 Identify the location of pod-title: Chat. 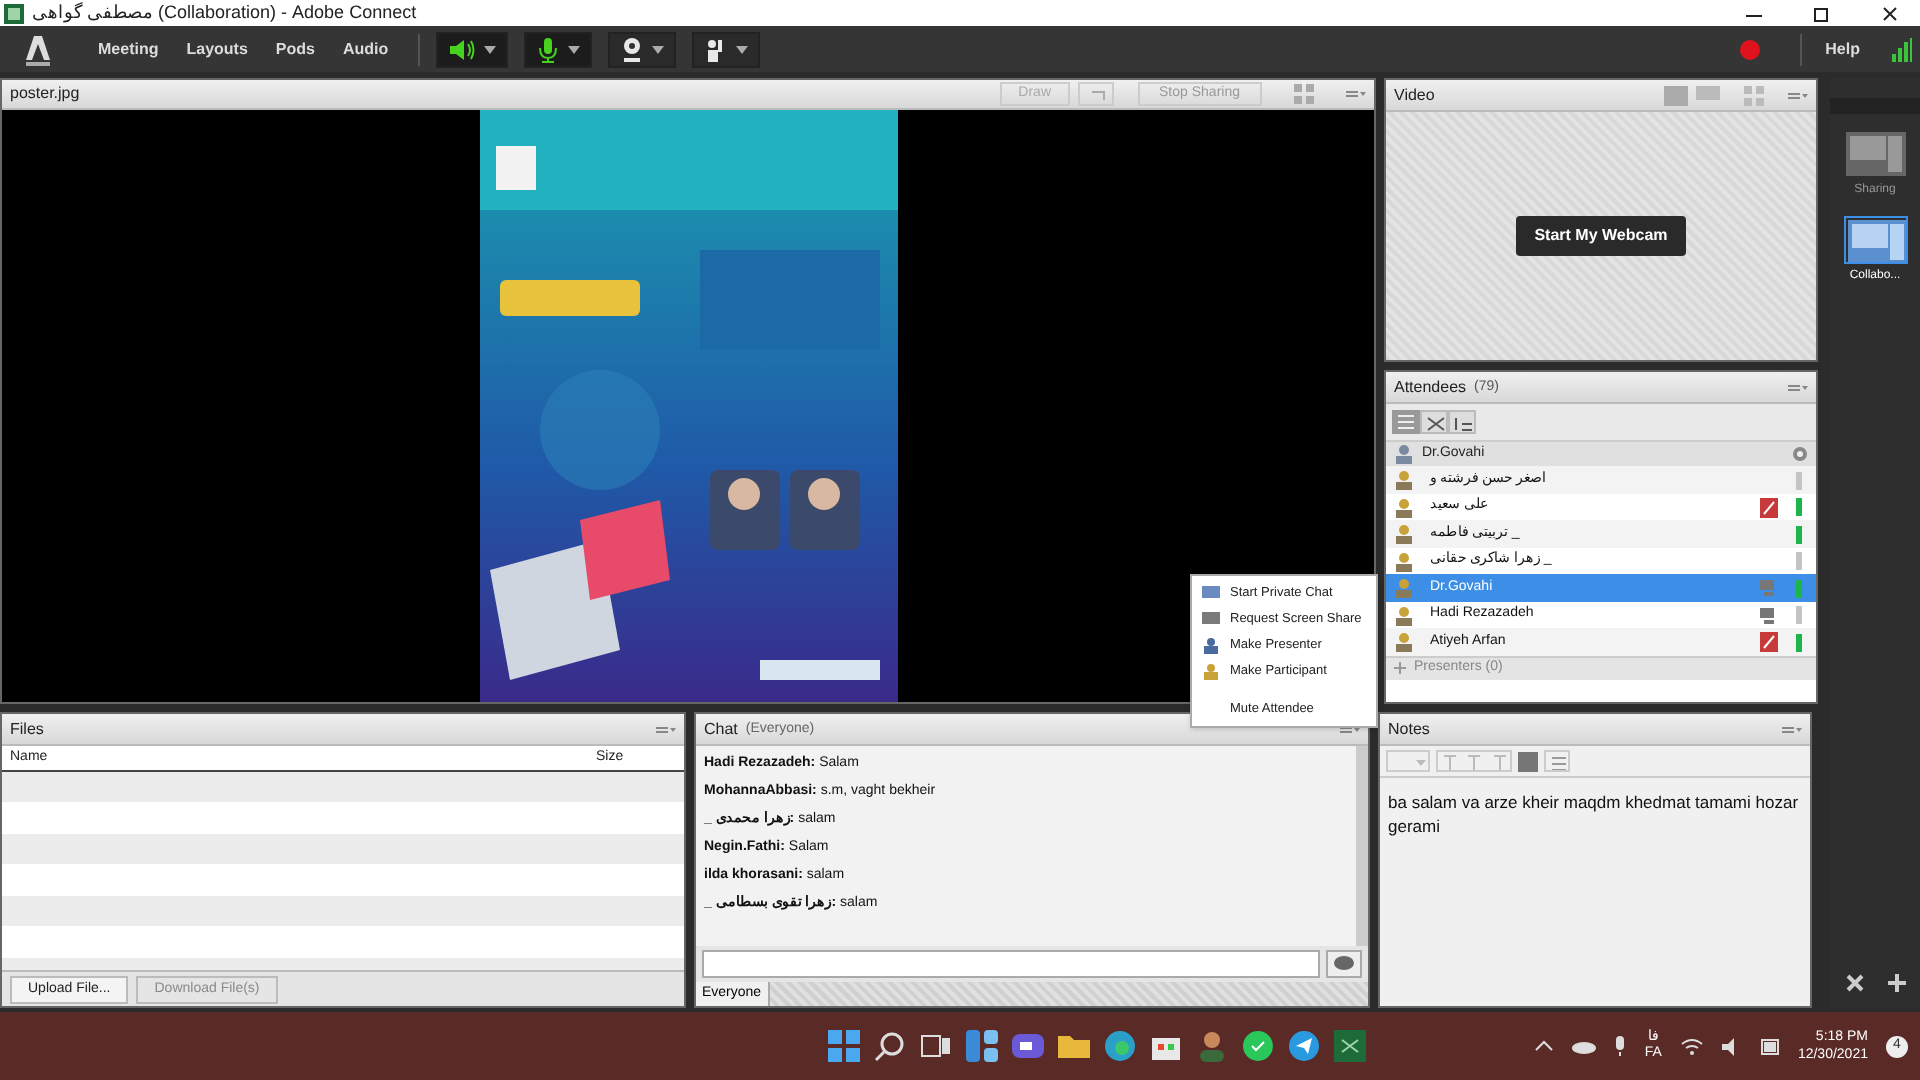
(721, 729).